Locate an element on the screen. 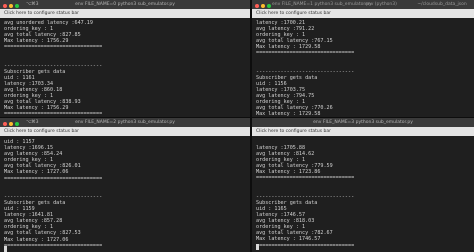  pane-title: env FILE_NAME=3 python3 sub_emulator.py is located at coordinates (363, 122).